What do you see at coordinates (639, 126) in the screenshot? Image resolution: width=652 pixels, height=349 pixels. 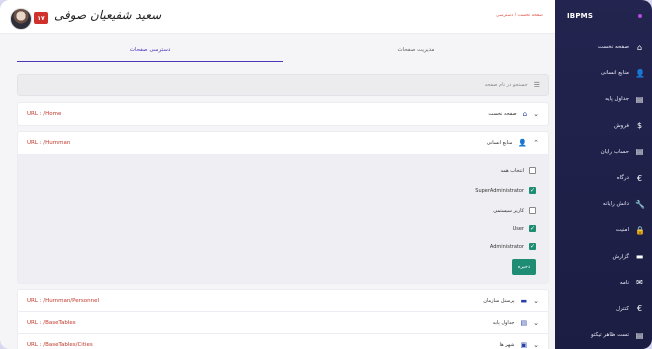 I see `dollar-icon: $` at bounding box center [639, 126].